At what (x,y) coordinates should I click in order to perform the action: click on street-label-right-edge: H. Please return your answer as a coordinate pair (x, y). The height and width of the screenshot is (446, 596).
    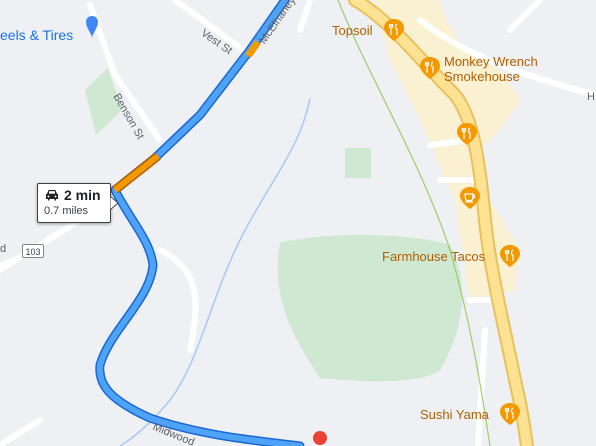
    Looking at the image, I should click on (591, 97).